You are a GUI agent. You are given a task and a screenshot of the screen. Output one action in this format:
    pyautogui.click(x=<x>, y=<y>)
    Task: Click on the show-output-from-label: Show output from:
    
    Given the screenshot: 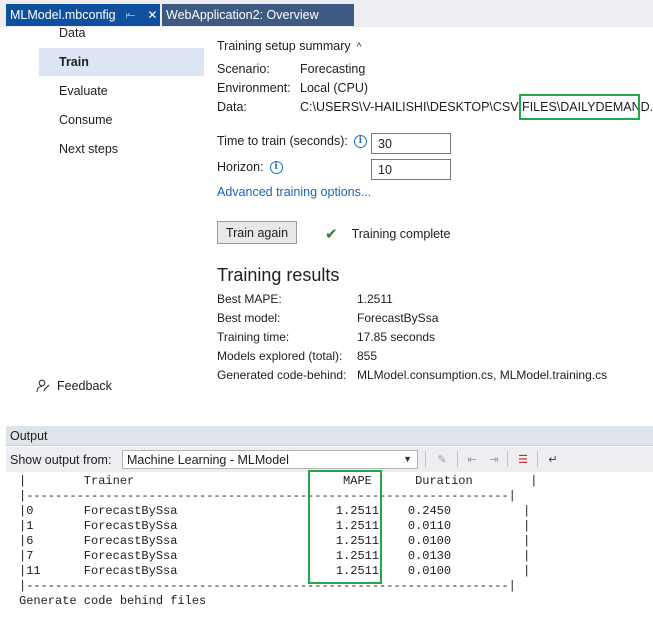 What is the action you would take?
    pyautogui.click(x=61, y=459)
    